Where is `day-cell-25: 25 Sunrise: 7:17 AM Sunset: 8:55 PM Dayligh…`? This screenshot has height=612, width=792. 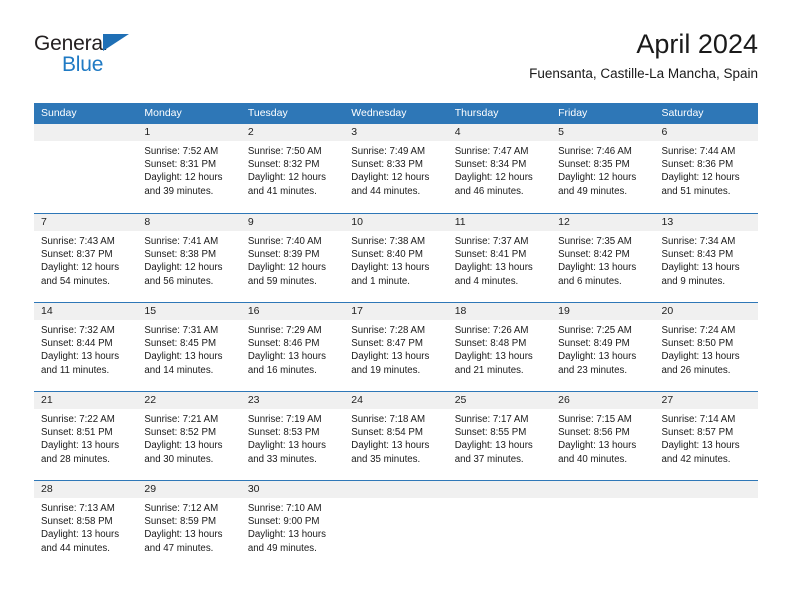
day-cell-25: 25 Sunrise: 7:17 AM Sunset: 8:55 PM Dayligh… is located at coordinates (499, 436).